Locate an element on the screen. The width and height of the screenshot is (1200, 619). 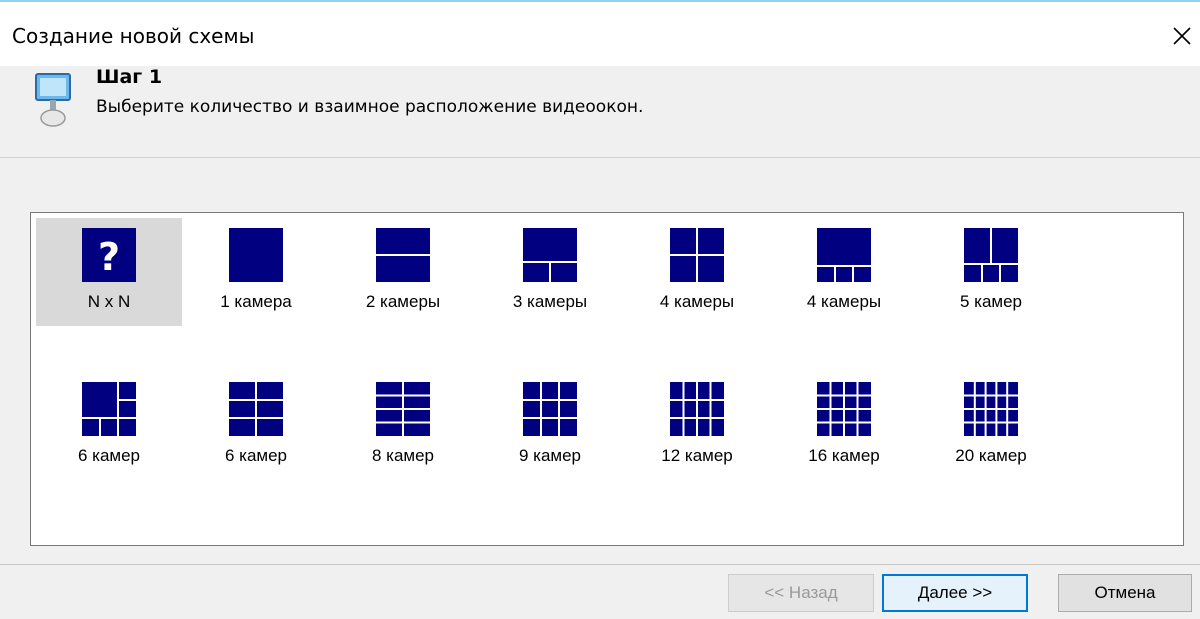
layout-9-icon is located at coordinates (550, 409).